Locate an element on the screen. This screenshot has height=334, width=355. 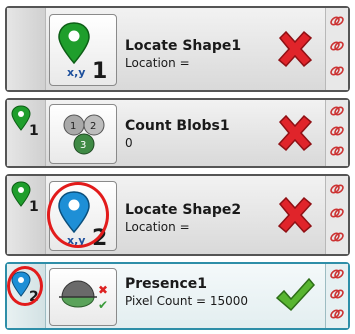
presence-icon: ✖ ✔ is located at coordinates (83, 297).